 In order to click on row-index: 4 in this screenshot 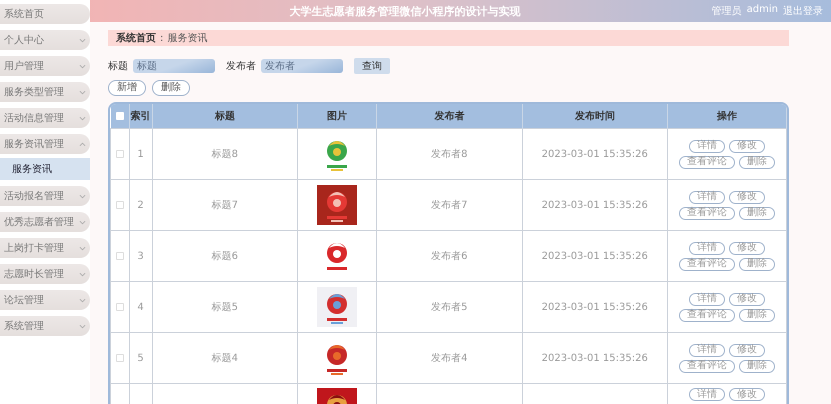, I will do `click(140, 307)`.